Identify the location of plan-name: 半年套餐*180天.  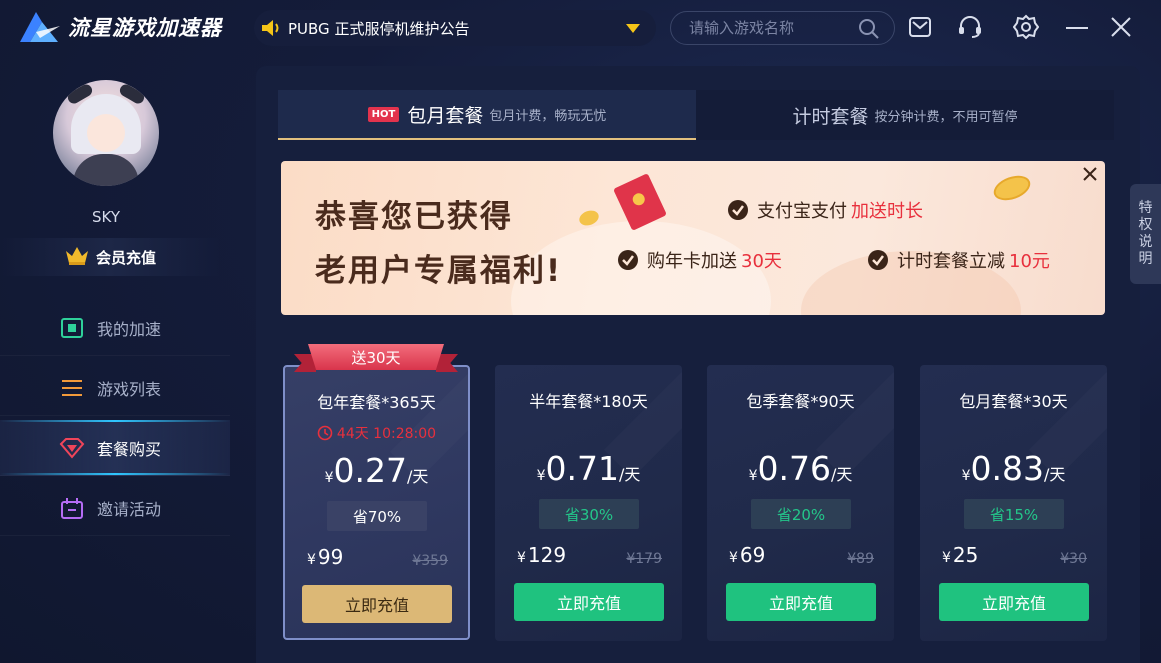
(588, 401).